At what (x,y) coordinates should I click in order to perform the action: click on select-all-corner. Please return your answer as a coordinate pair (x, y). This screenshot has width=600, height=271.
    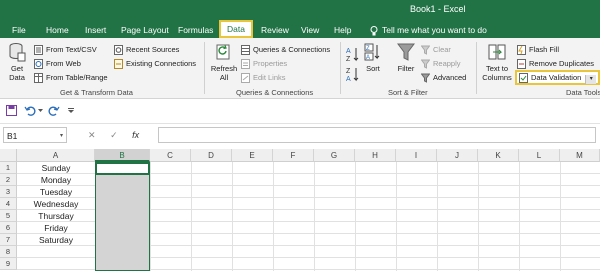
    Looking at the image, I should click on (8, 155).